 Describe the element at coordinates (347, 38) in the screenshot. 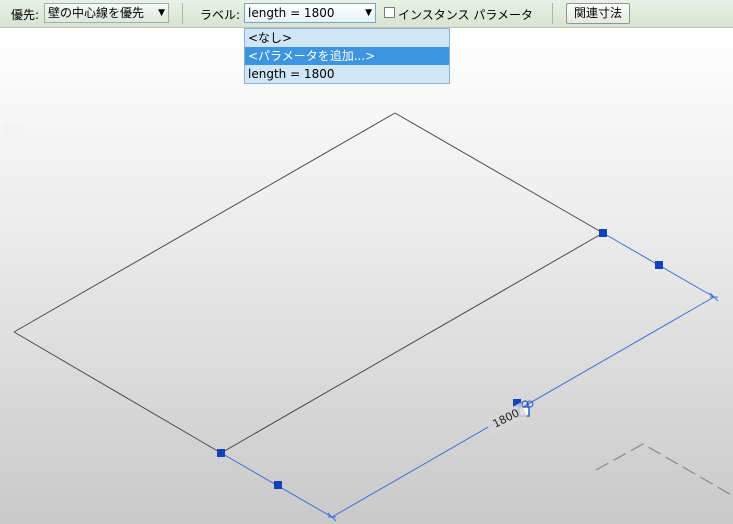

I see `dropdown-option-none: <なし>` at that location.